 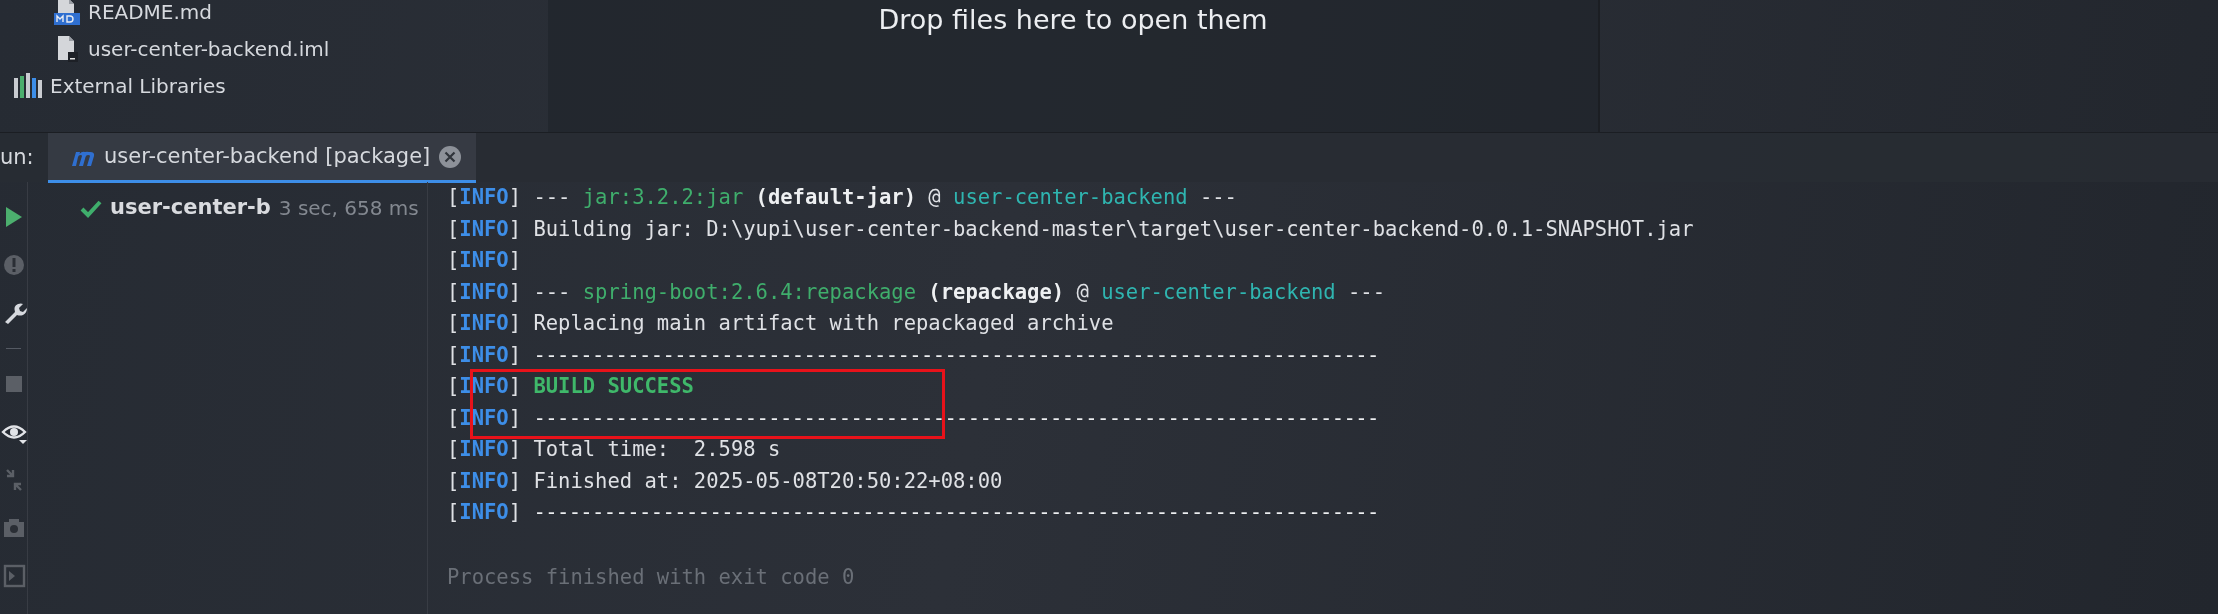 What do you see at coordinates (28, 85) in the screenshot?
I see `libraries-icon` at bounding box center [28, 85].